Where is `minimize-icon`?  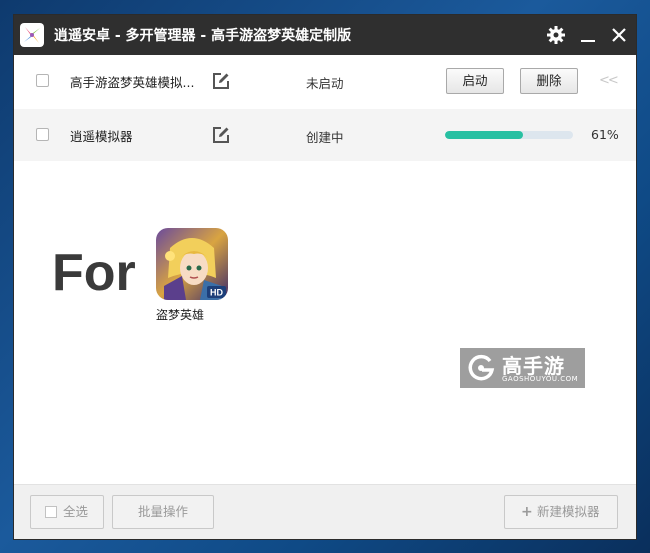 minimize-icon is located at coordinates (588, 35).